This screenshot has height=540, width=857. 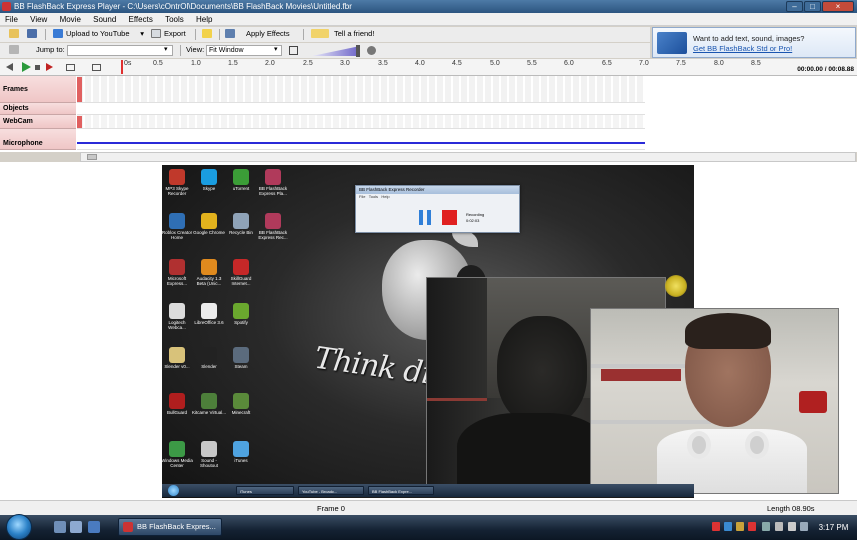 What do you see at coordinates (813, 402) in the screenshot?
I see `wall-pennant` at bounding box center [813, 402].